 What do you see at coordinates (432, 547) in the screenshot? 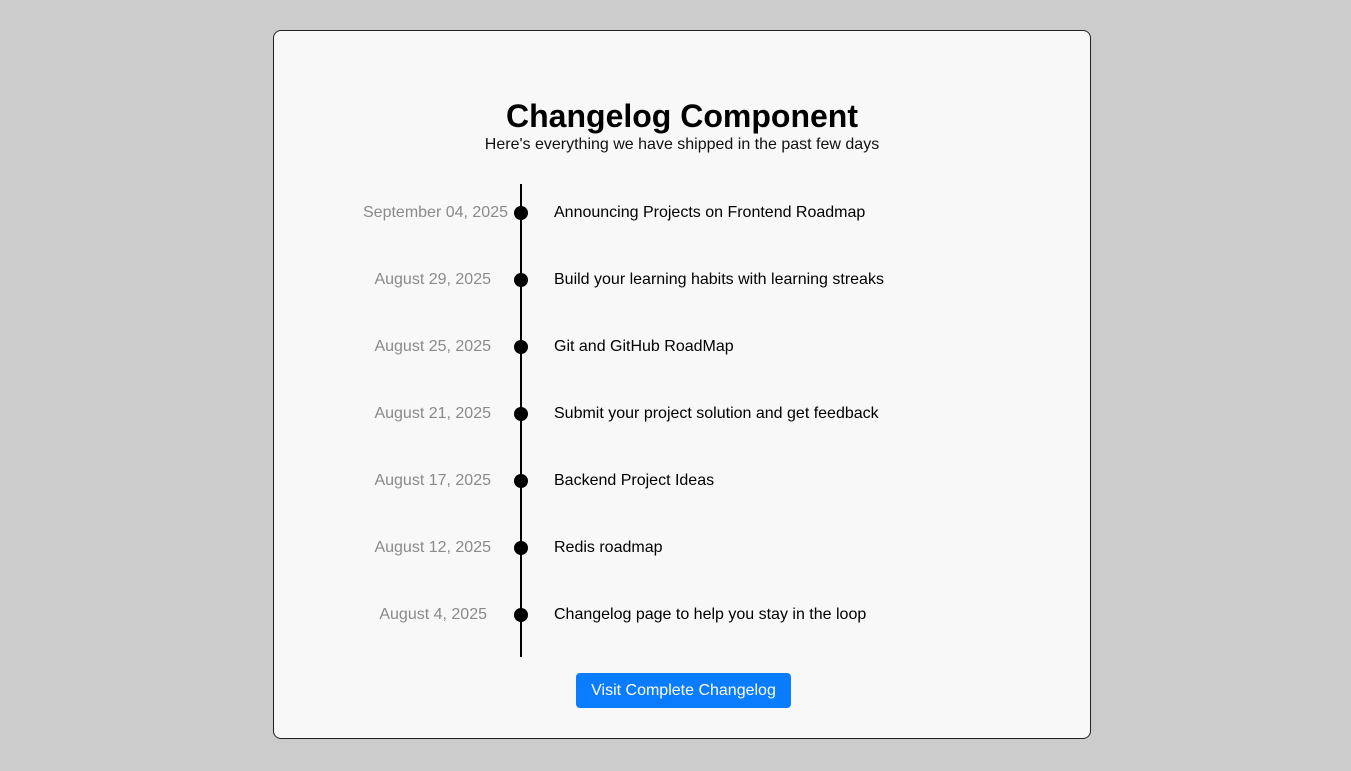
I see `entry-date: August 12, 2025` at bounding box center [432, 547].